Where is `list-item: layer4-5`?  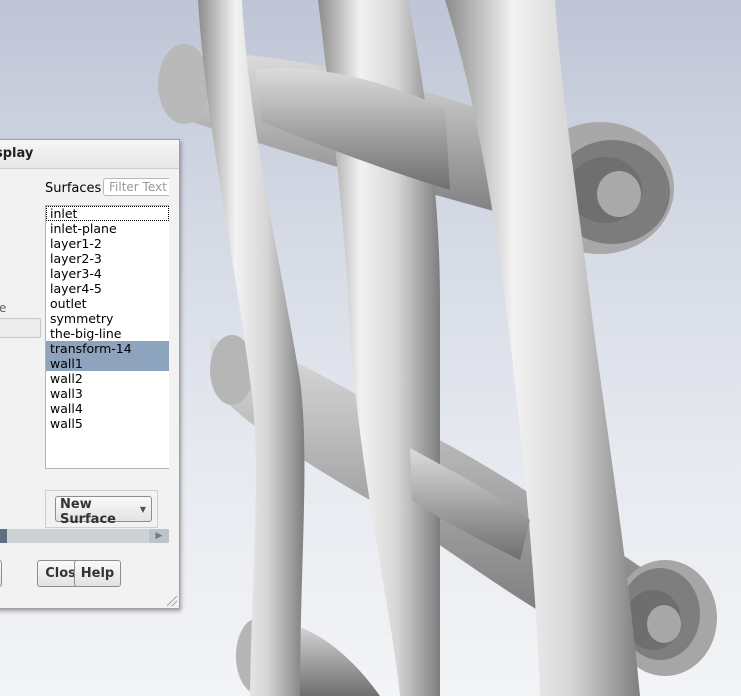
list-item: layer4-5 is located at coordinates (107, 288).